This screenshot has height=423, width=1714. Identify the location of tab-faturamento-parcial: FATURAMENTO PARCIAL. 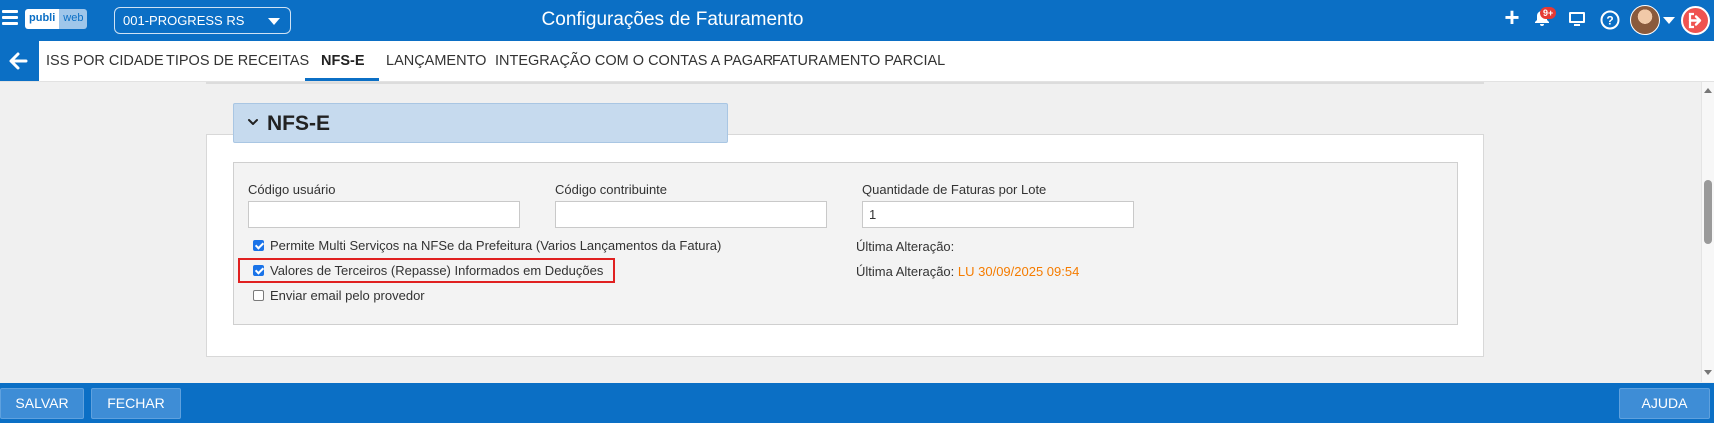
(858, 61).